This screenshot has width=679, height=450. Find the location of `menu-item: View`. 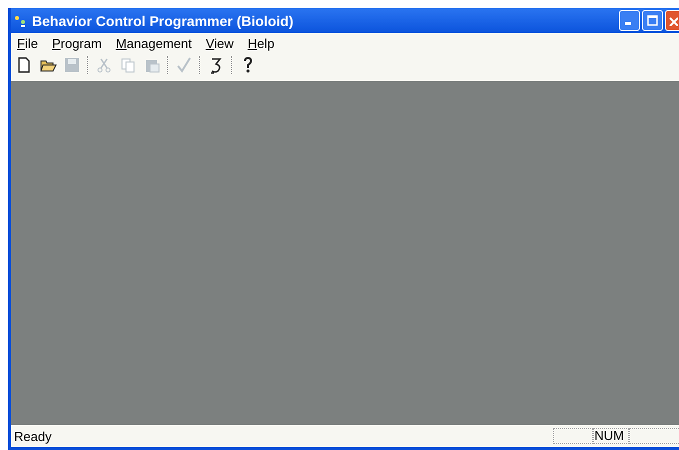

menu-item: View is located at coordinates (220, 43).